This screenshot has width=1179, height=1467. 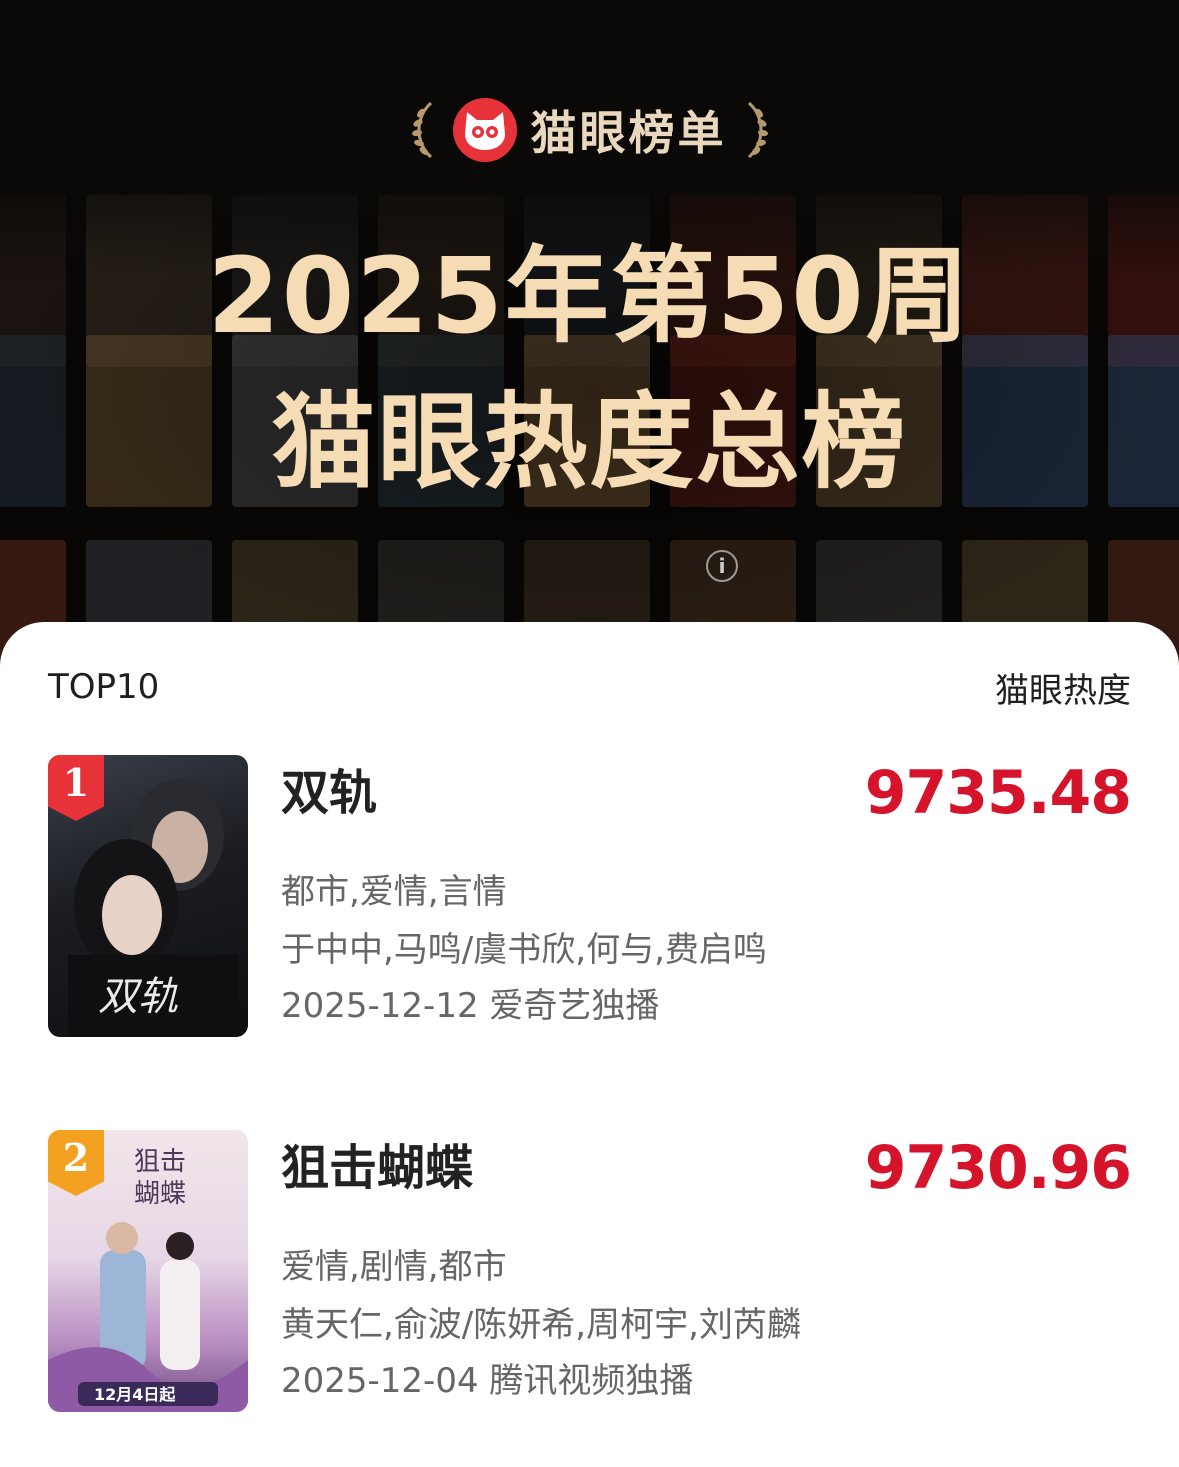 What do you see at coordinates (628, 133) in the screenshot?
I see `brand-name: 猫眼榜单` at bounding box center [628, 133].